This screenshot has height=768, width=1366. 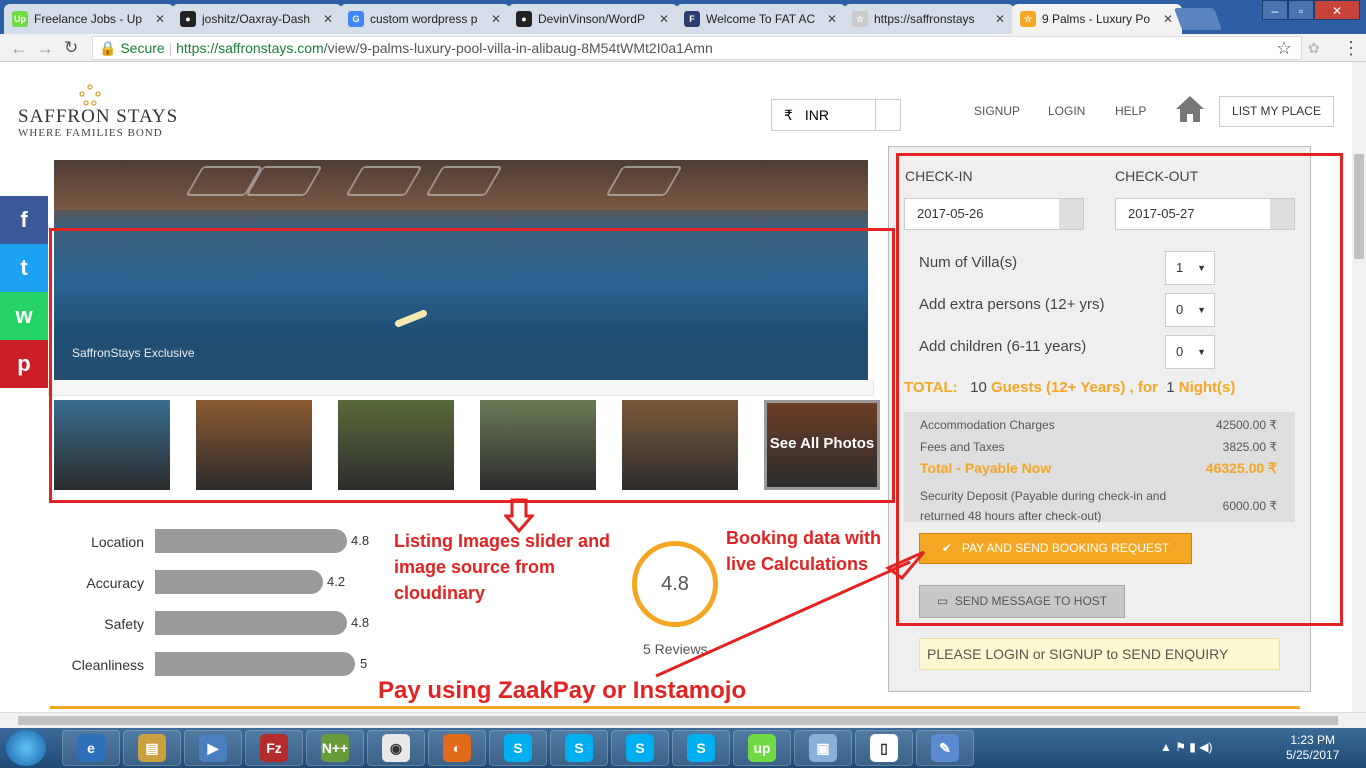 I want to click on upwork-icon: up, so click(x=762, y=748).